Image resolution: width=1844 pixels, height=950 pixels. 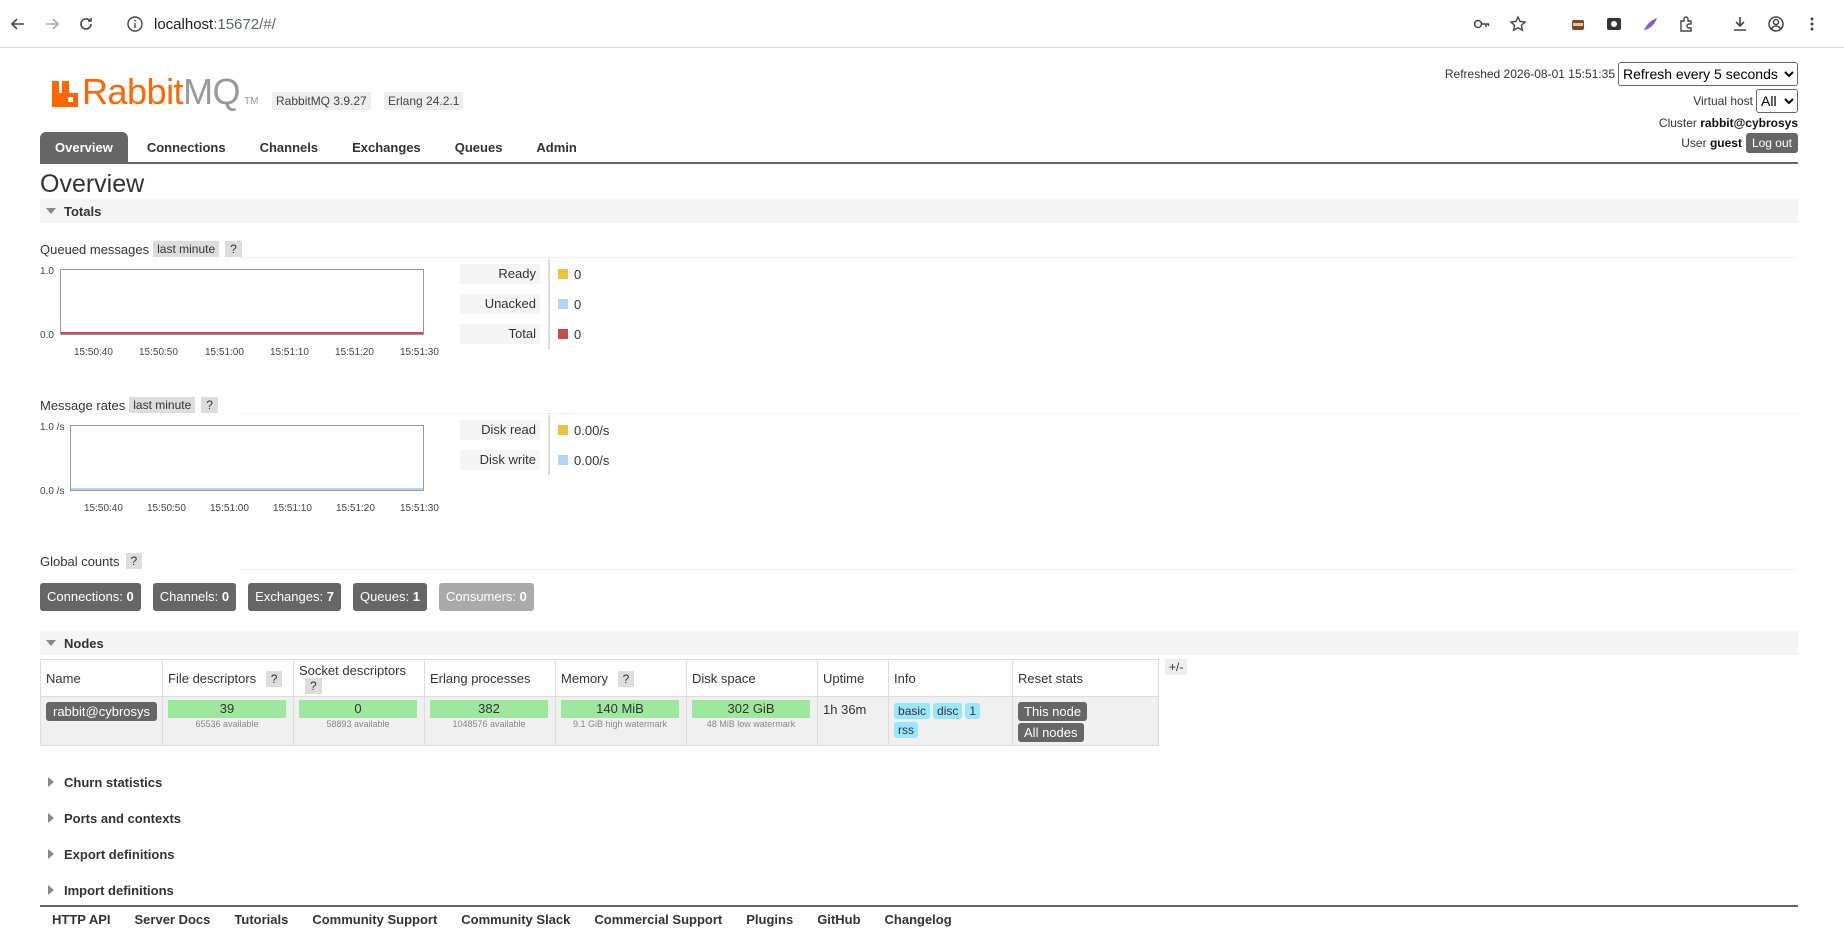 I want to click on rates-legend: Disk read 0.00/s Disk write 0.00/s, so click(x=534, y=445).